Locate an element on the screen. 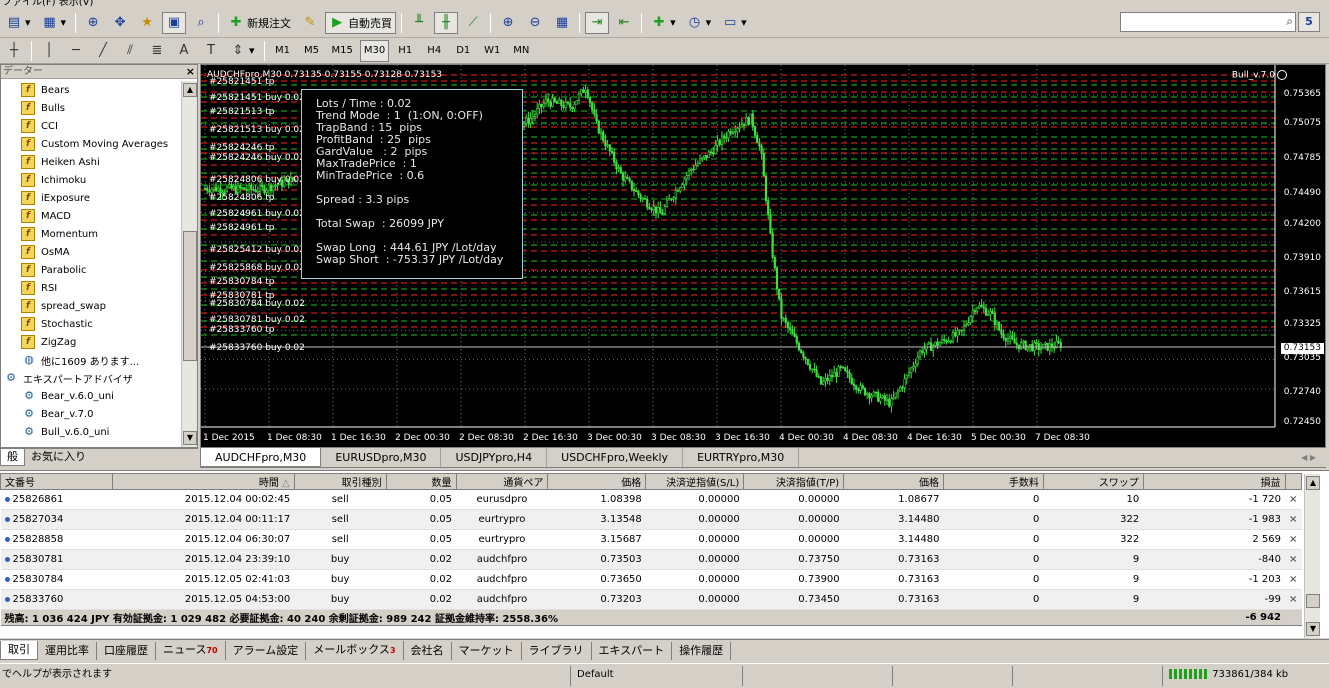  terminal-tab: エキスパート is located at coordinates (632, 650).